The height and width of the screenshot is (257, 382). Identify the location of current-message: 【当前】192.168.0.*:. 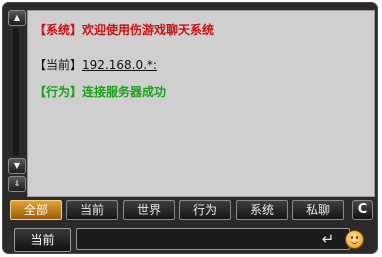
(95, 64).